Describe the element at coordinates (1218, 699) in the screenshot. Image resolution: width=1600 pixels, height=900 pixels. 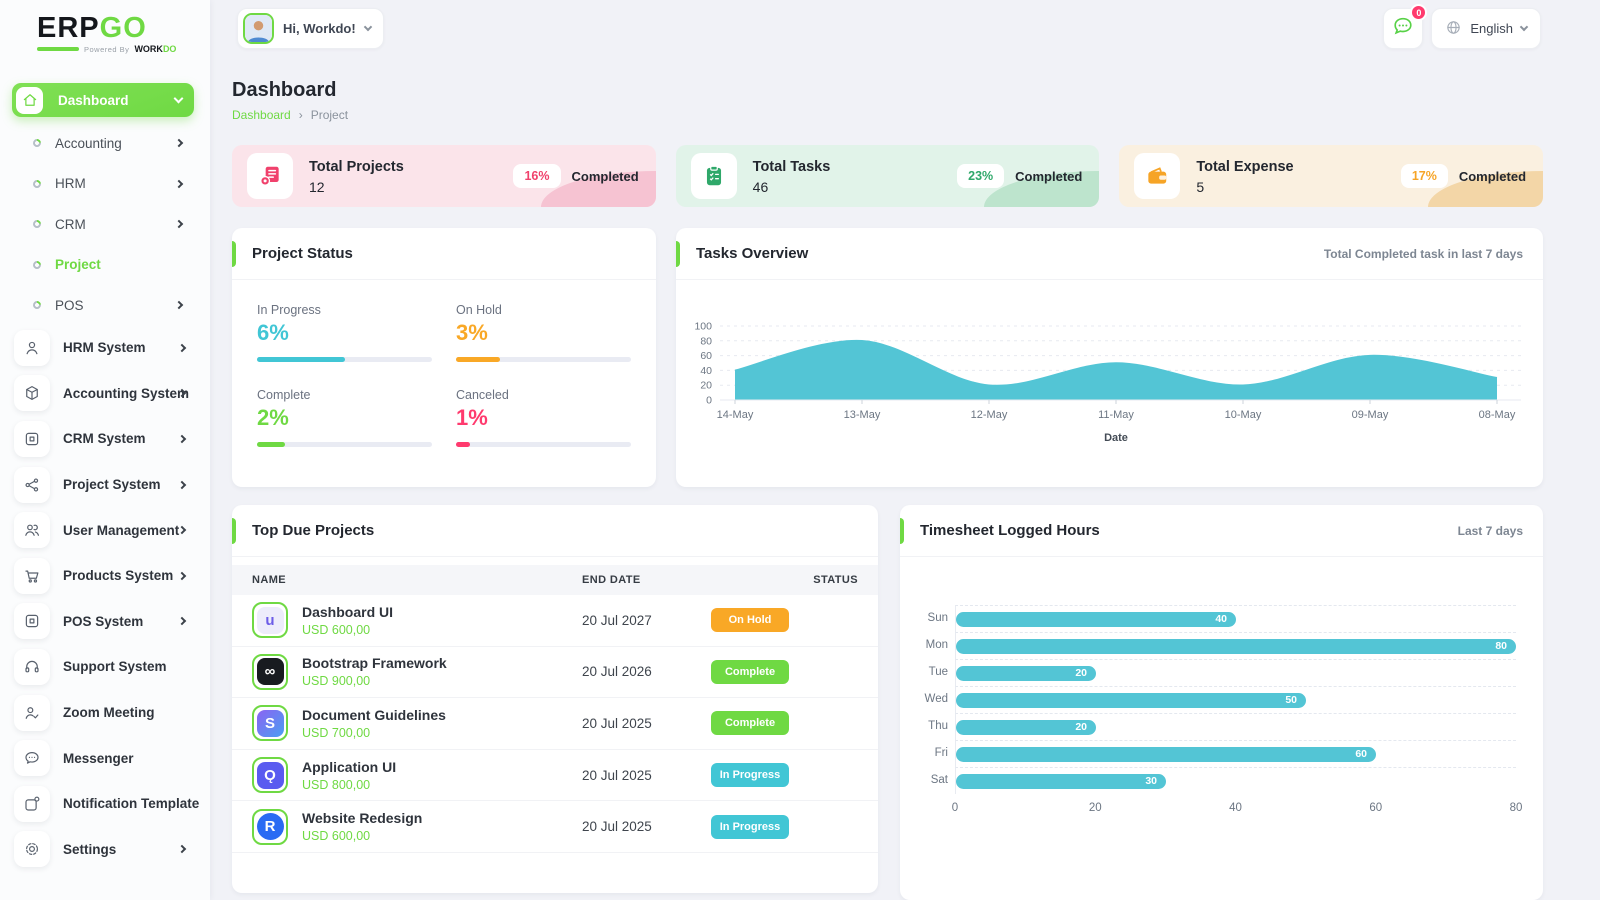
I see `bar-row-wed: Wed 50` at that location.